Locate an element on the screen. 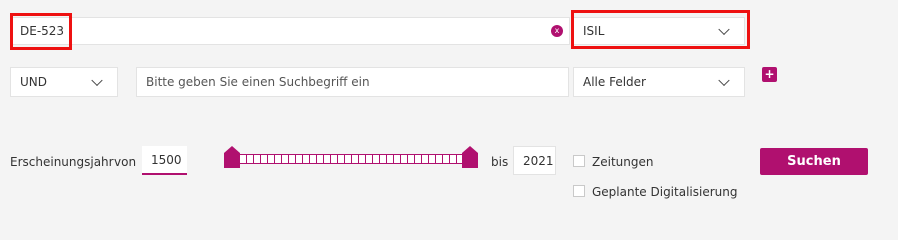 This screenshot has width=898, height=240. year-range-track is located at coordinates (352, 159).